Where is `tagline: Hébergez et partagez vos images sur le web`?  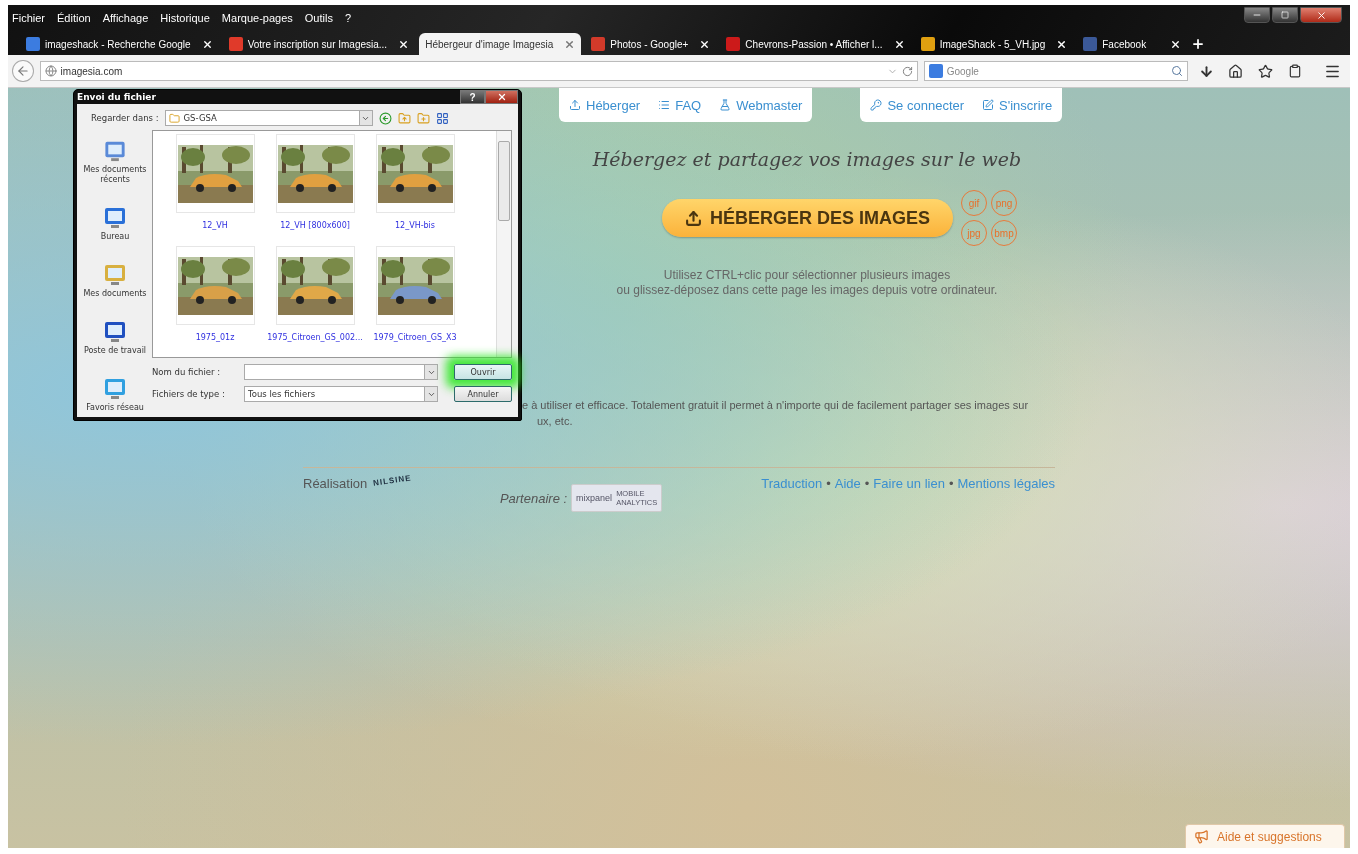 tagline: Hébergez et partagez vos images sur le web is located at coordinates (807, 159).